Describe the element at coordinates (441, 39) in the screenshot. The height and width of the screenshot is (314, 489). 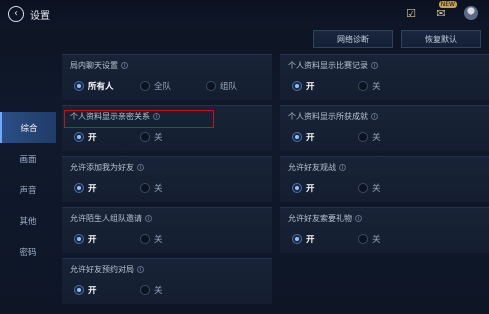
I see `restore-default-button: 恢复默认` at that location.